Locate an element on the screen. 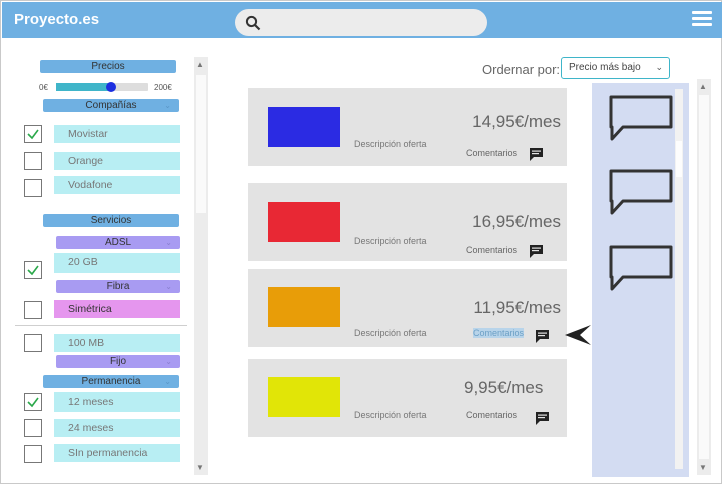 Image resolution: width=722 pixels, height=484 pixels. checkbox-20gb is located at coordinates (33, 270).